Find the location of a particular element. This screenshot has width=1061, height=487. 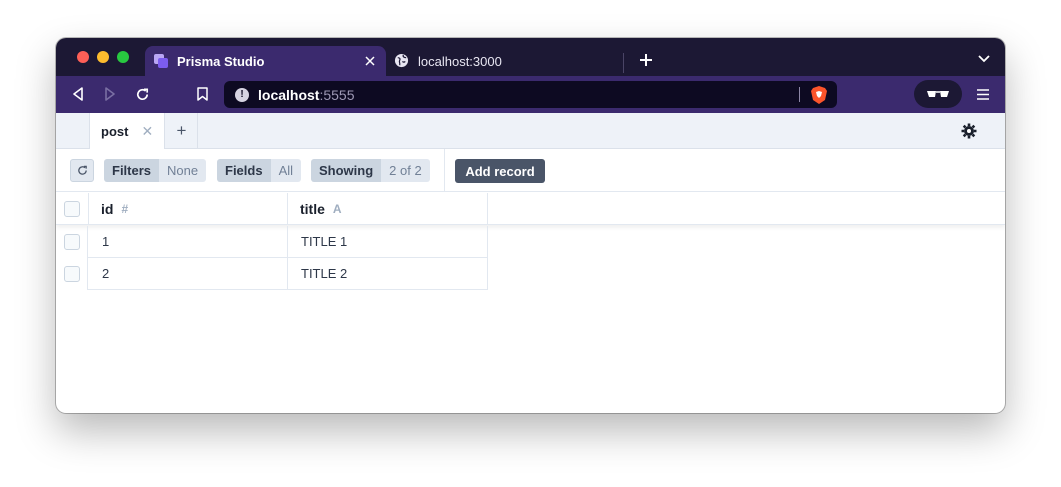

number-type-icon: # is located at coordinates (125, 209).